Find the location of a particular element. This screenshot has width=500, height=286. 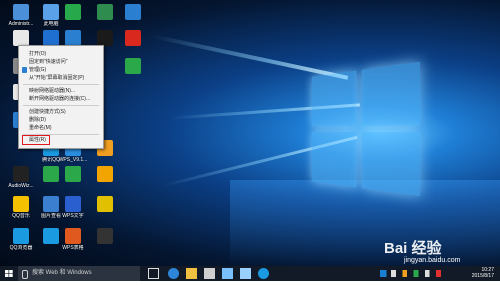

qq-browser-taskbar-icon is located at coordinates (263, 273).